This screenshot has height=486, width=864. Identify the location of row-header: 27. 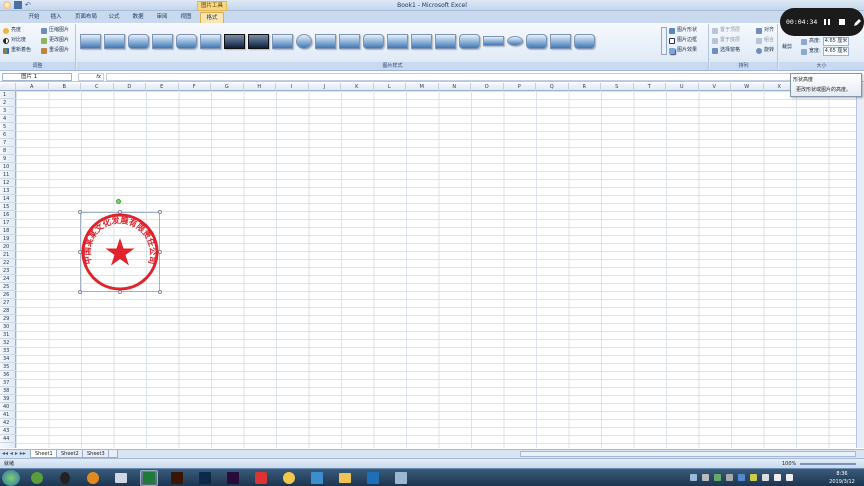
(8, 303).